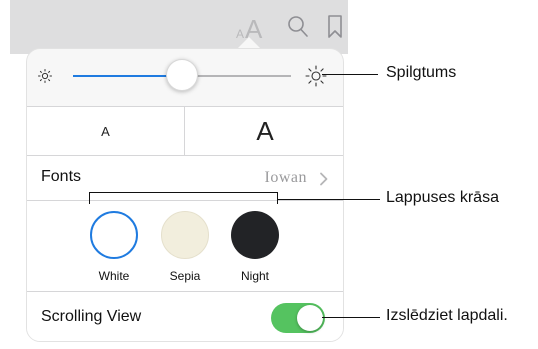 This screenshot has height=349, width=538. What do you see at coordinates (183, 198) in the screenshot?
I see `themes-bracket` at bounding box center [183, 198].